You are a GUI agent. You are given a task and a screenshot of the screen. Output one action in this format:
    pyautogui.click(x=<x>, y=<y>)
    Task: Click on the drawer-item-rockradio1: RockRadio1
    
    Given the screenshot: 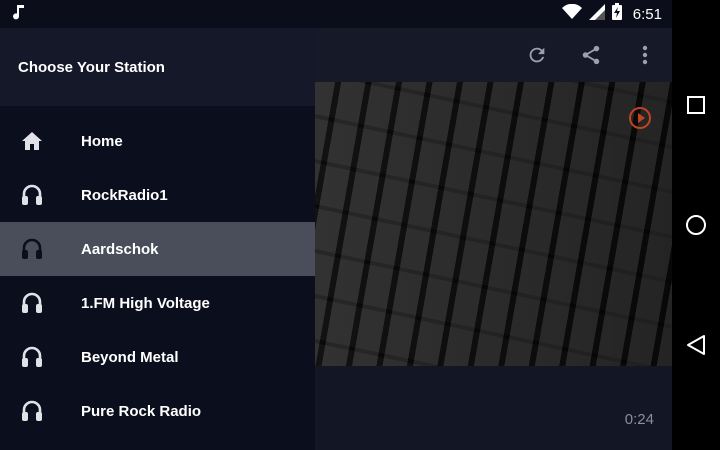 What is the action you would take?
    pyautogui.click(x=157, y=195)
    